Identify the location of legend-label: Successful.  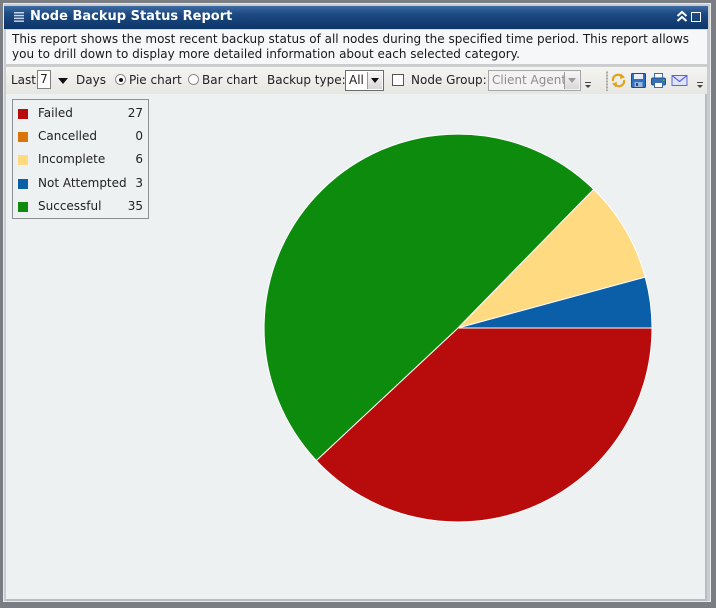
(70, 206).